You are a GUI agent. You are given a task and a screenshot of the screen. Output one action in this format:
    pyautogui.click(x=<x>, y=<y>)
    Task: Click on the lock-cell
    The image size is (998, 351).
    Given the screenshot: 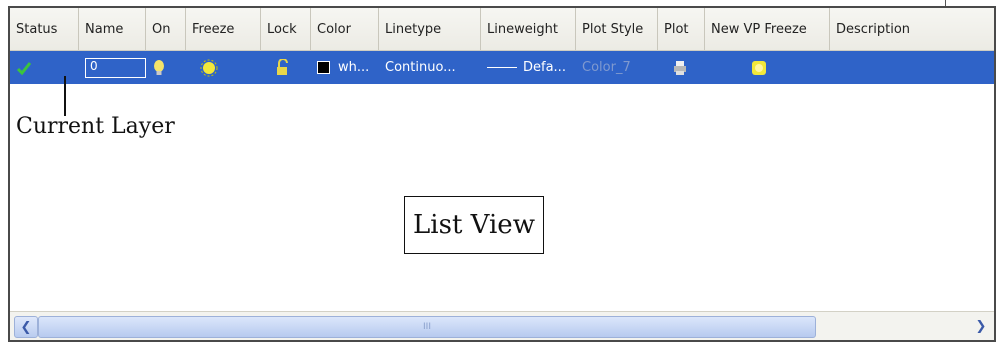 What is the action you would take?
    pyautogui.click(x=286, y=67)
    